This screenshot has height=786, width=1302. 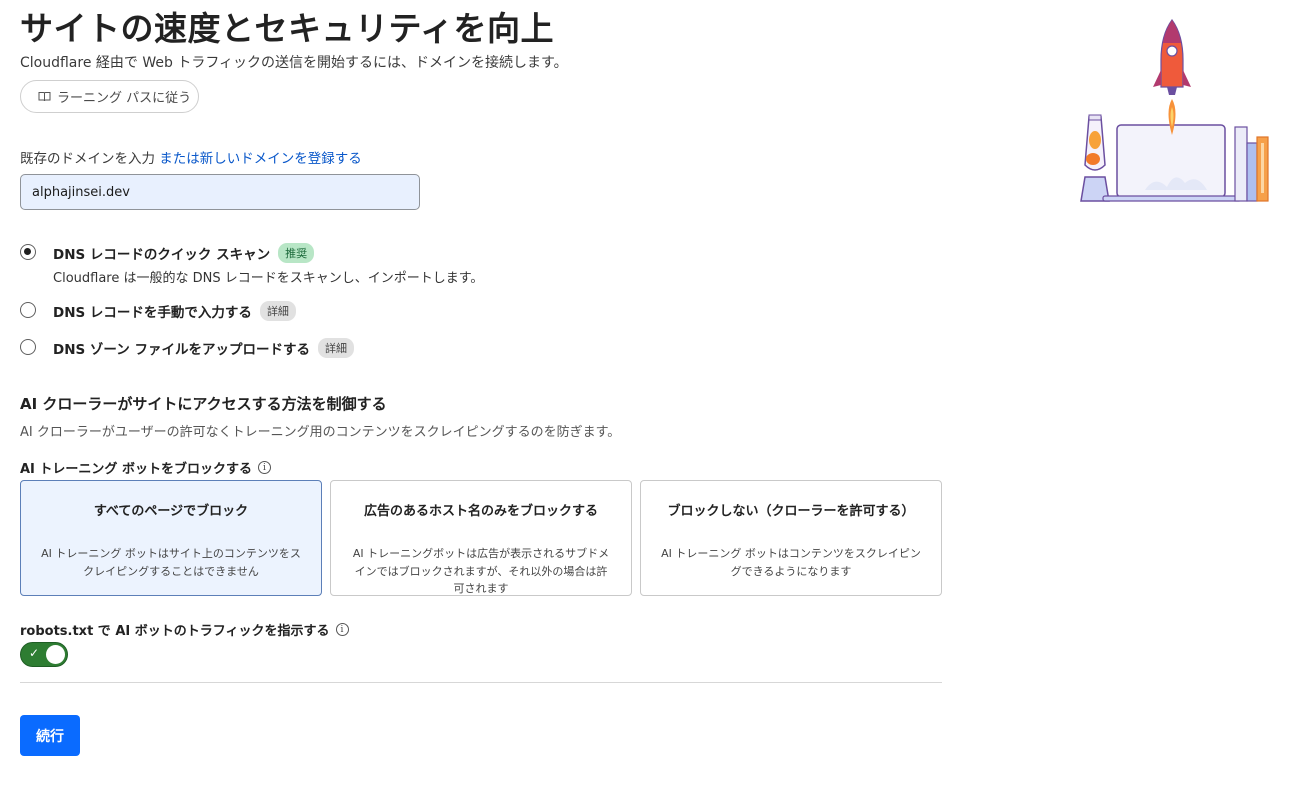 I want to click on domain-label-text: 既存のドメインを入力, so click(x=87, y=159).